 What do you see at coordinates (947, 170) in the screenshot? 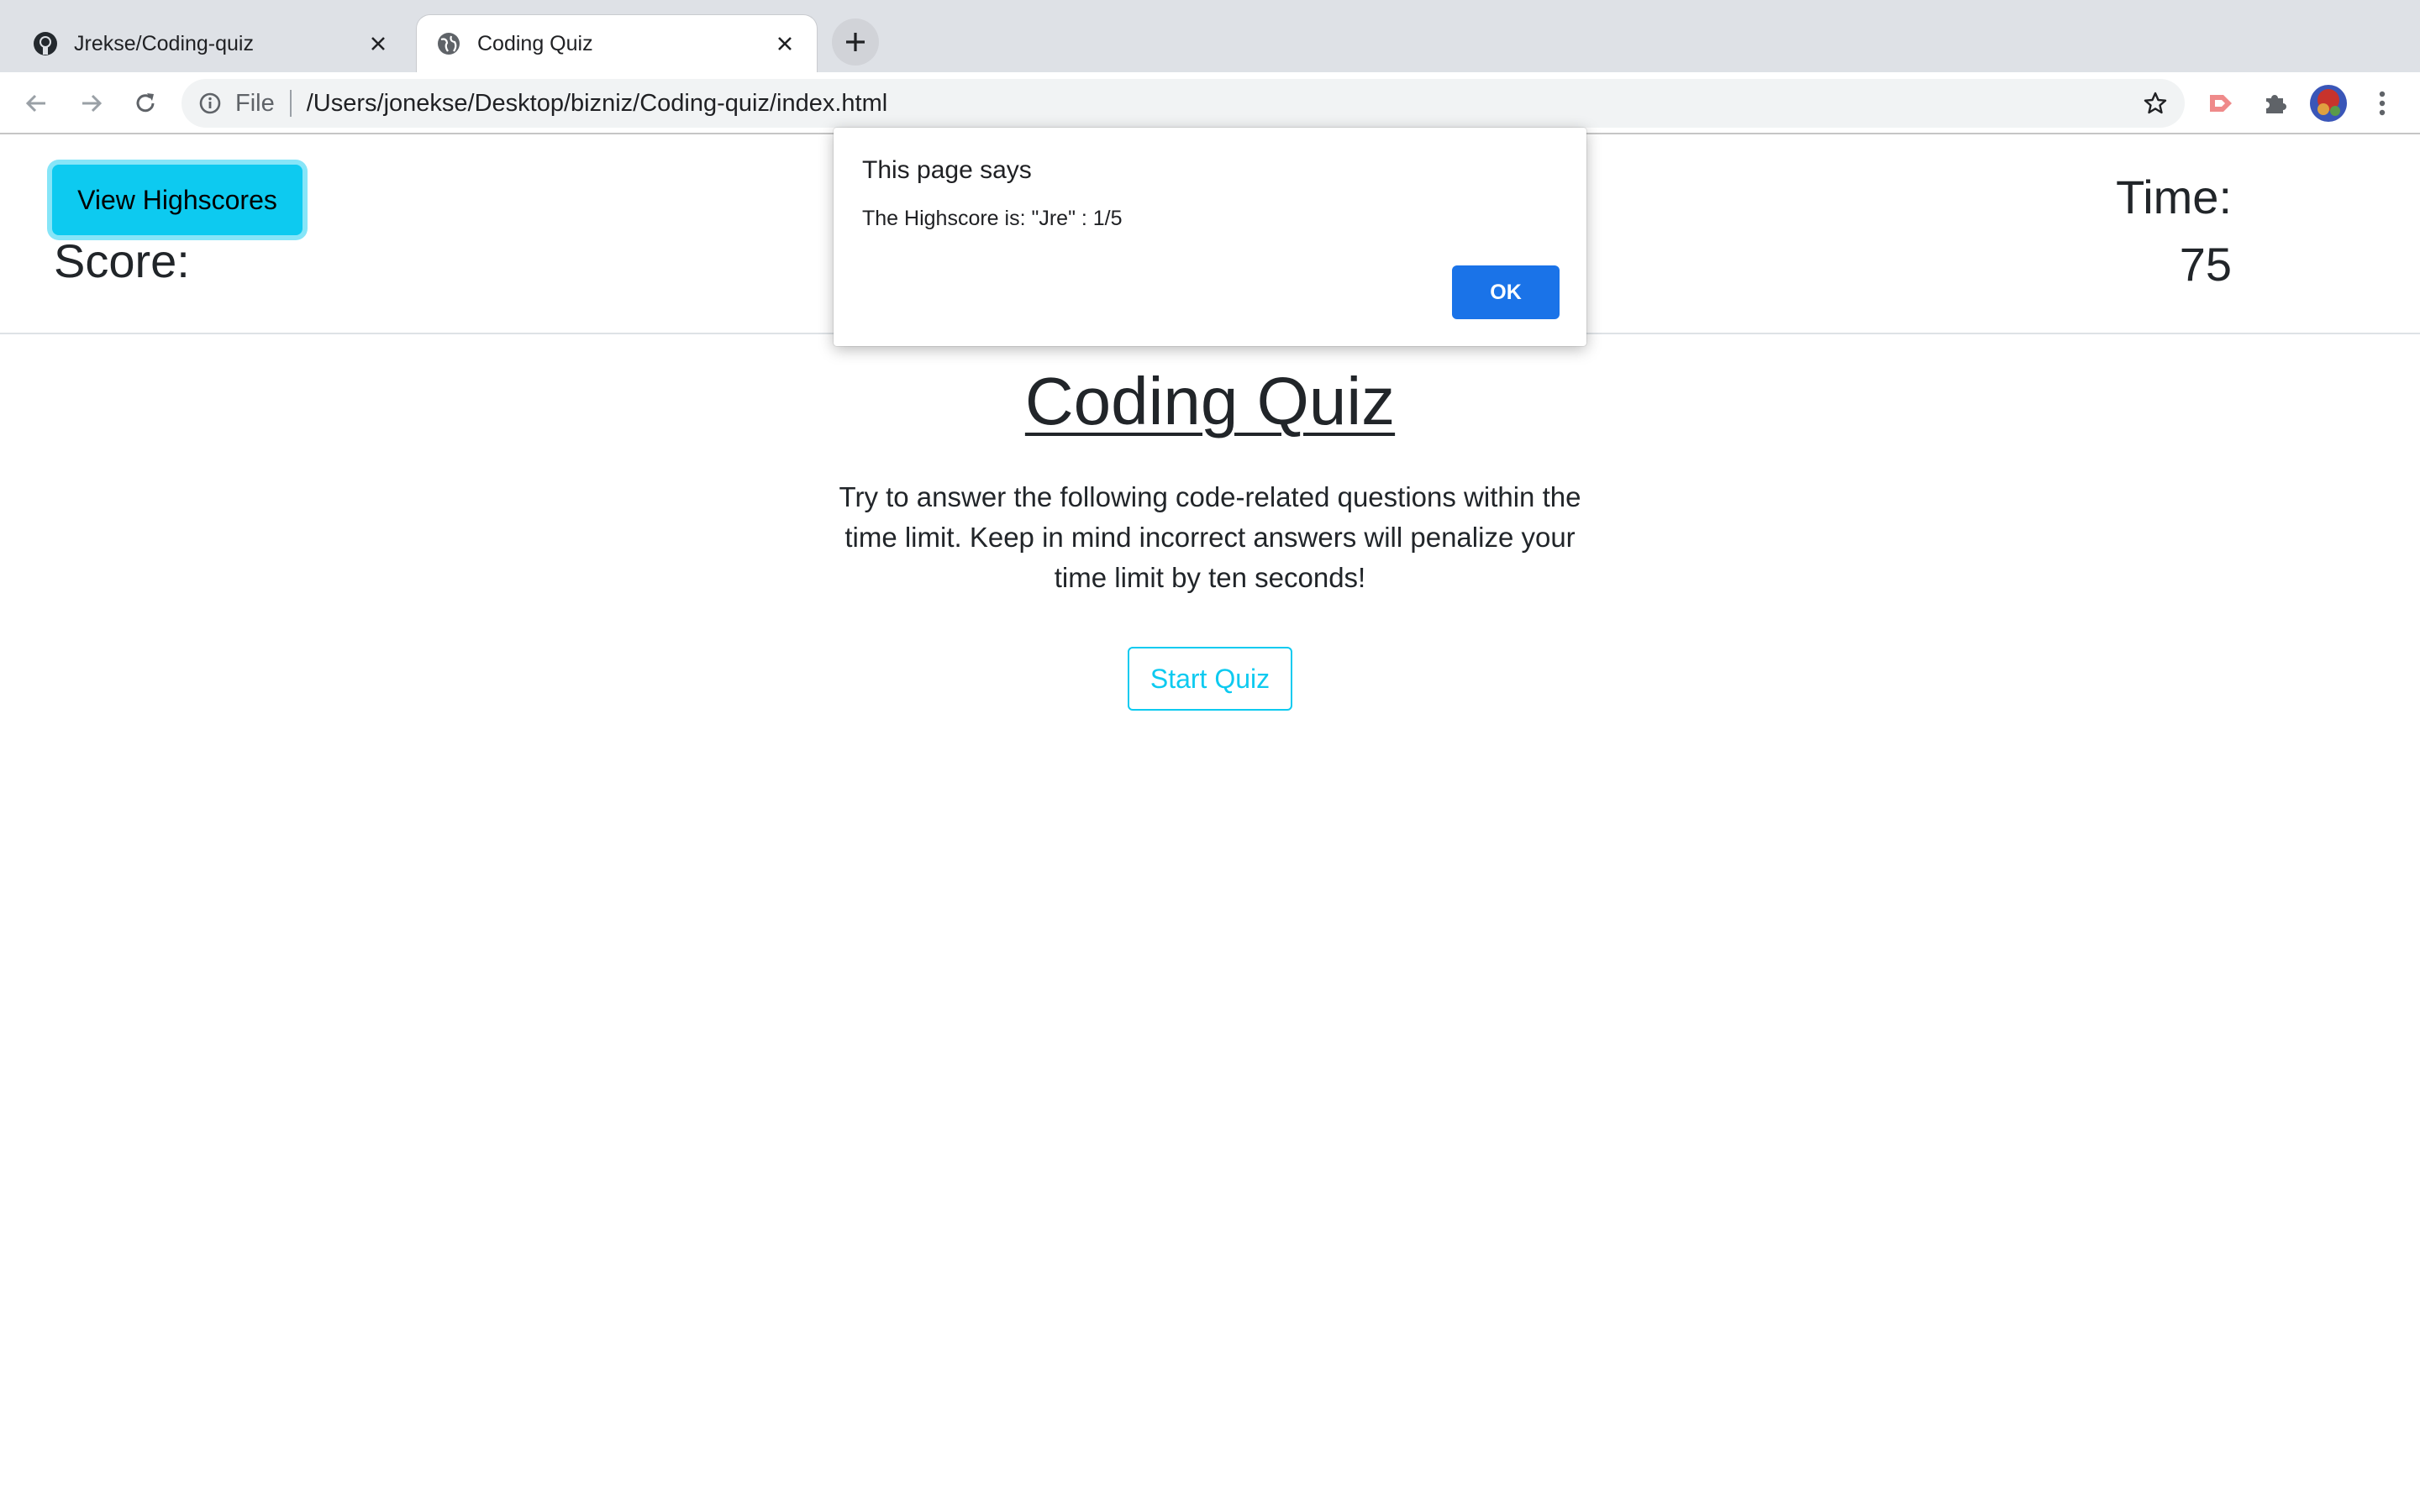
I see `dialog-title: This page says` at bounding box center [947, 170].